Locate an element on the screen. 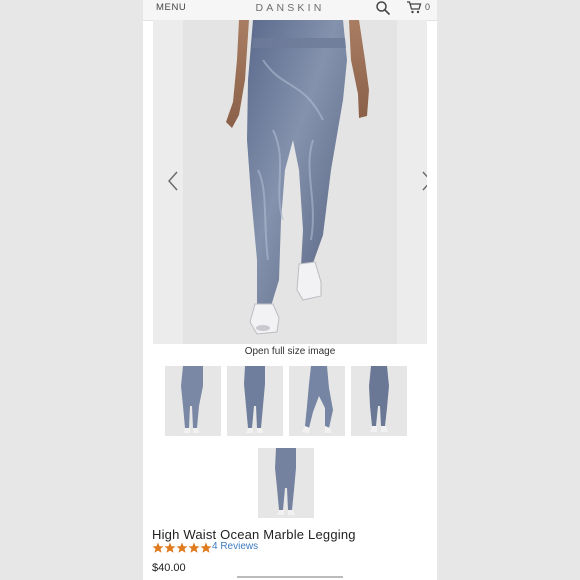 This screenshot has height=580, width=580. star-rating is located at coordinates (182, 547).